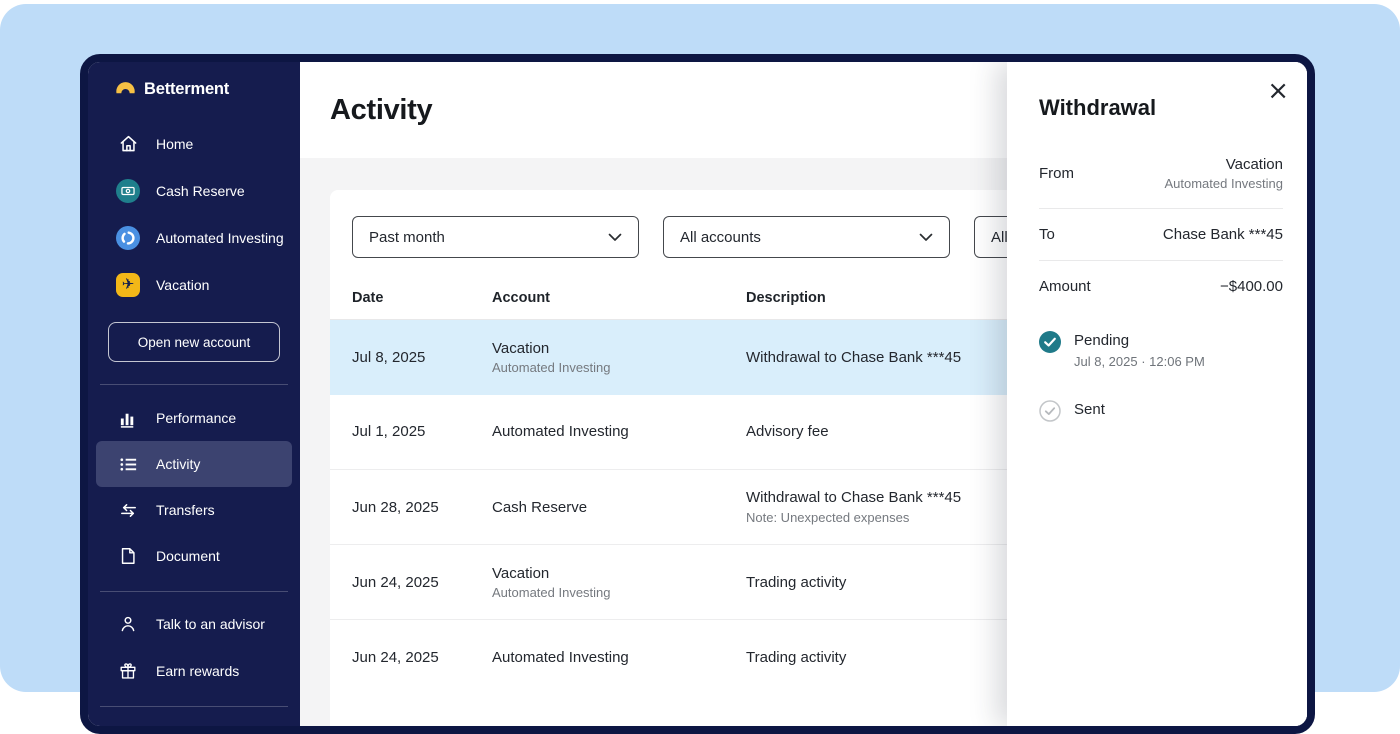 The width and height of the screenshot is (1400, 734). Describe the element at coordinates (1050, 411) in the screenshot. I see `check-circle-outline-icon` at that location.